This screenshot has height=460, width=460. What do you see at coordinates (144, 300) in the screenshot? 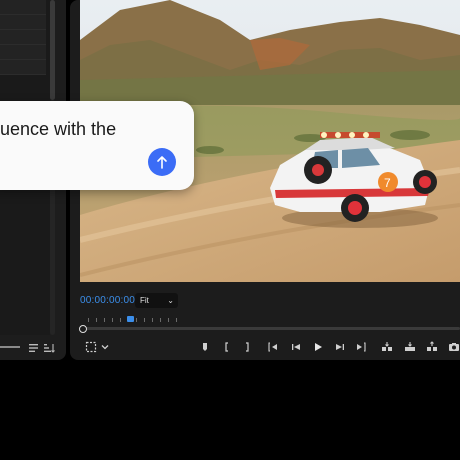
I see `zoom-level-value: Fit` at bounding box center [144, 300].